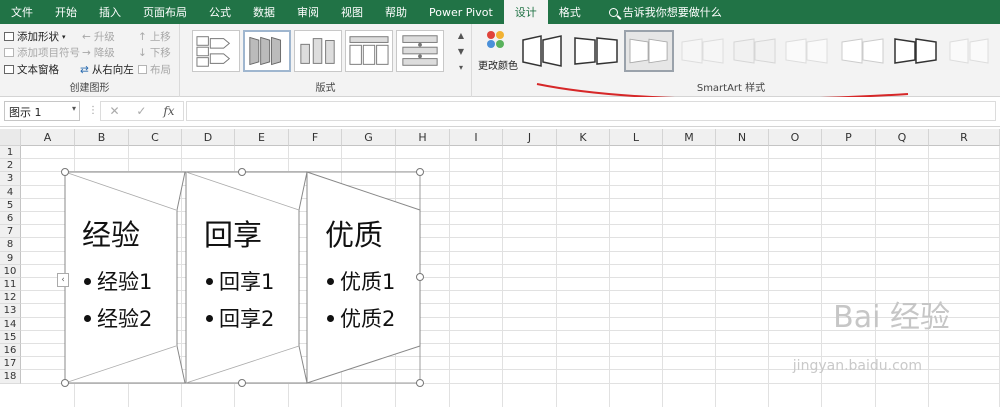 The height and width of the screenshot is (407, 1000). What do you see at coordinates (849, 137) in the screenshot?
I see `column-header: P` at bounding box center [849, 137].